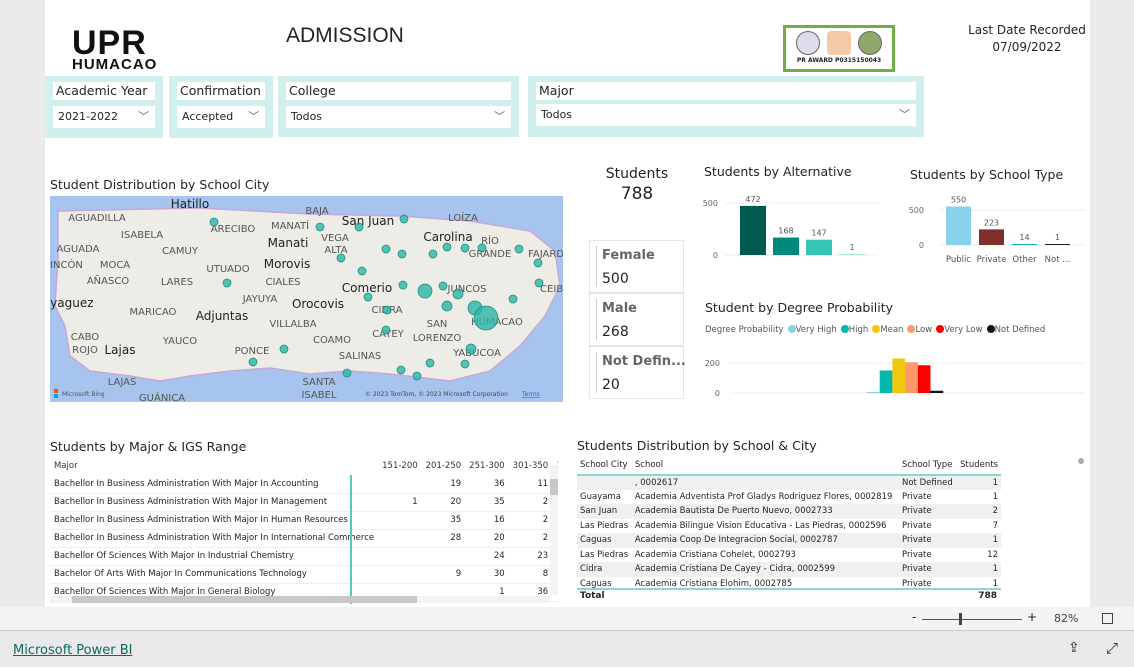 The width and height of the screenshot is (1134, 667). What do you see at coordinates (221, 117) in the screenshot?
I see `confirmation-dropdown: Accepted ﹀` at bounding box center [221, 117].